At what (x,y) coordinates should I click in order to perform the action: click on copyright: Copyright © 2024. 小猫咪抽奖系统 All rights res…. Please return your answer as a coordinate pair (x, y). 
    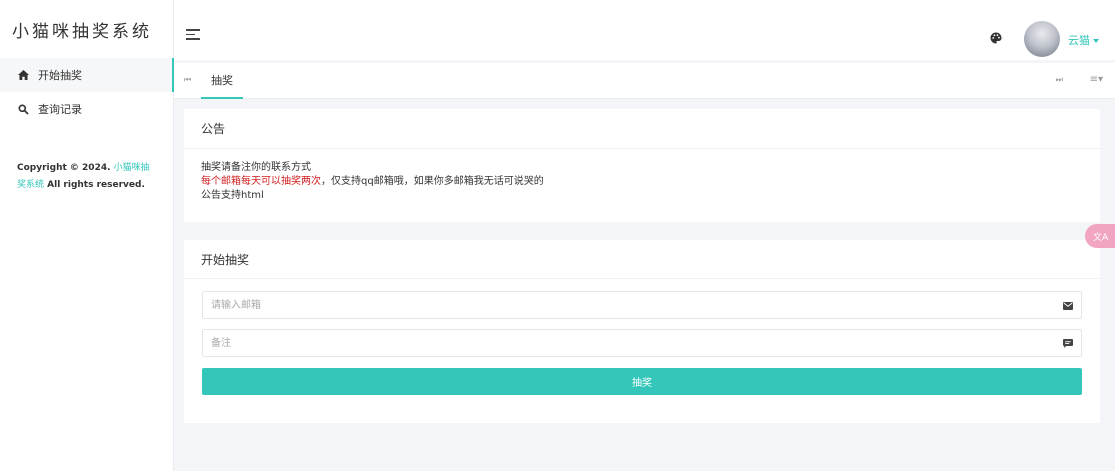
    Looking at the image, I should click on (86, 177).